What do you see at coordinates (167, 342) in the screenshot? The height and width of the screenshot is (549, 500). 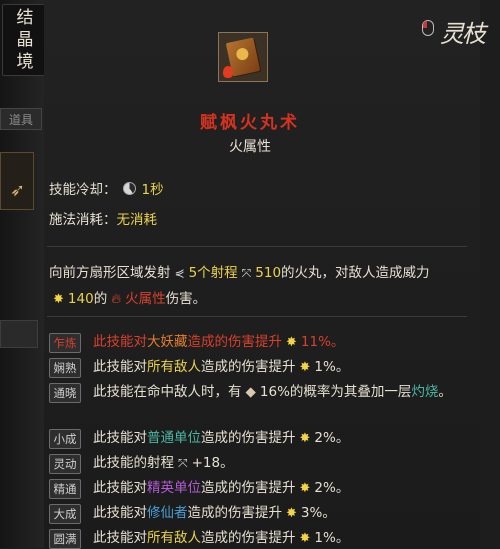 I see `mastery-target: 大妖藏` at bounding box center [167, 342].